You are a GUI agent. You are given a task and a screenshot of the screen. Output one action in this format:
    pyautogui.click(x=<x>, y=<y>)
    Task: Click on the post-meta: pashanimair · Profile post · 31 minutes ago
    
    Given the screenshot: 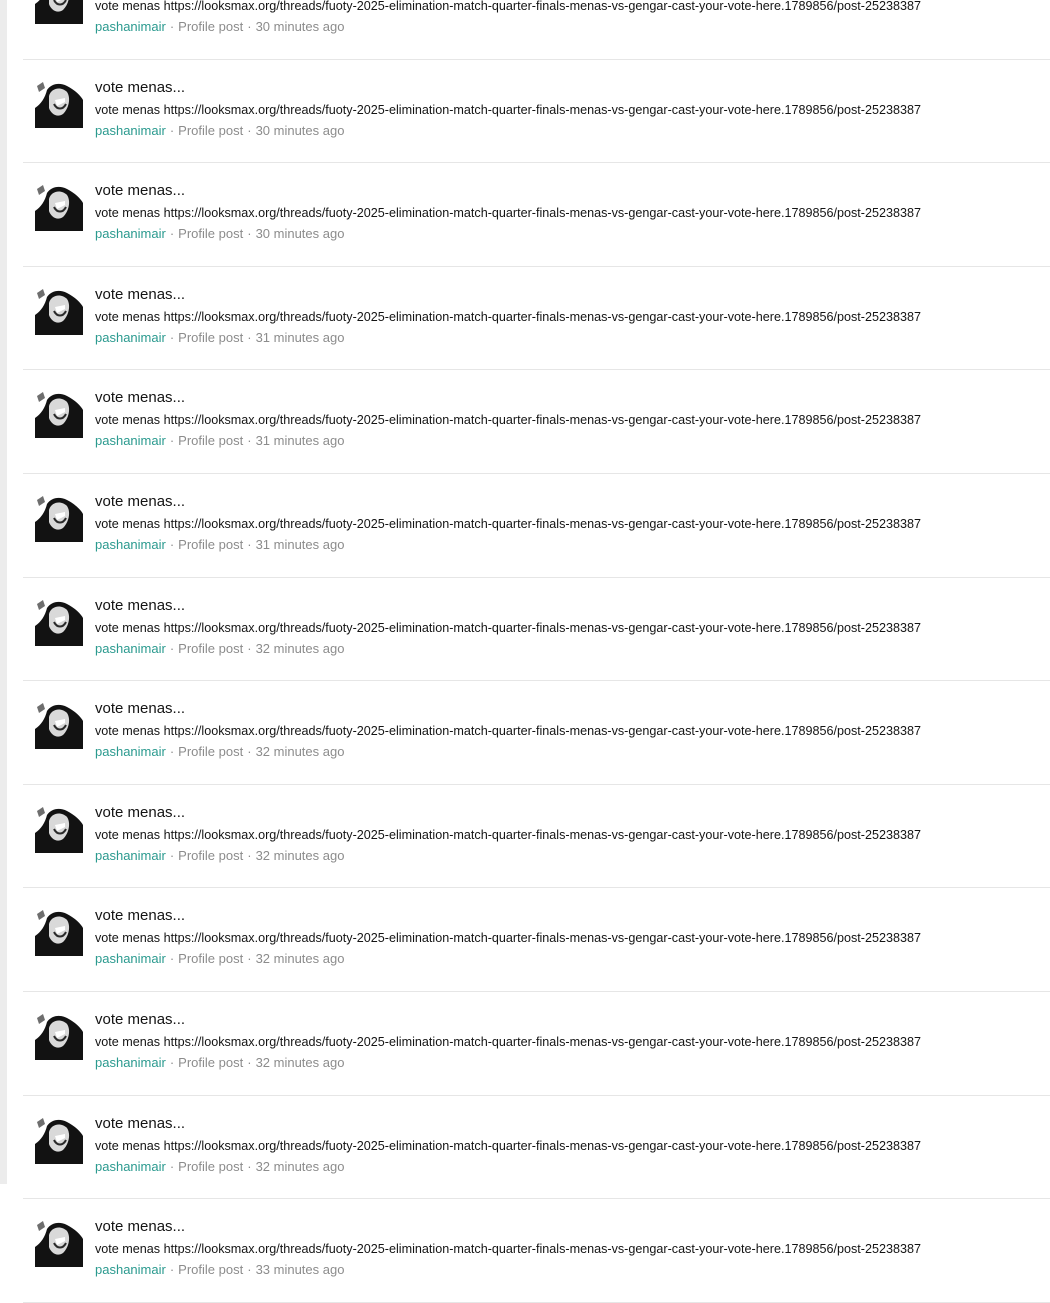 What is the action you would take?
    pyautogui.click(x=567, y=441)
    